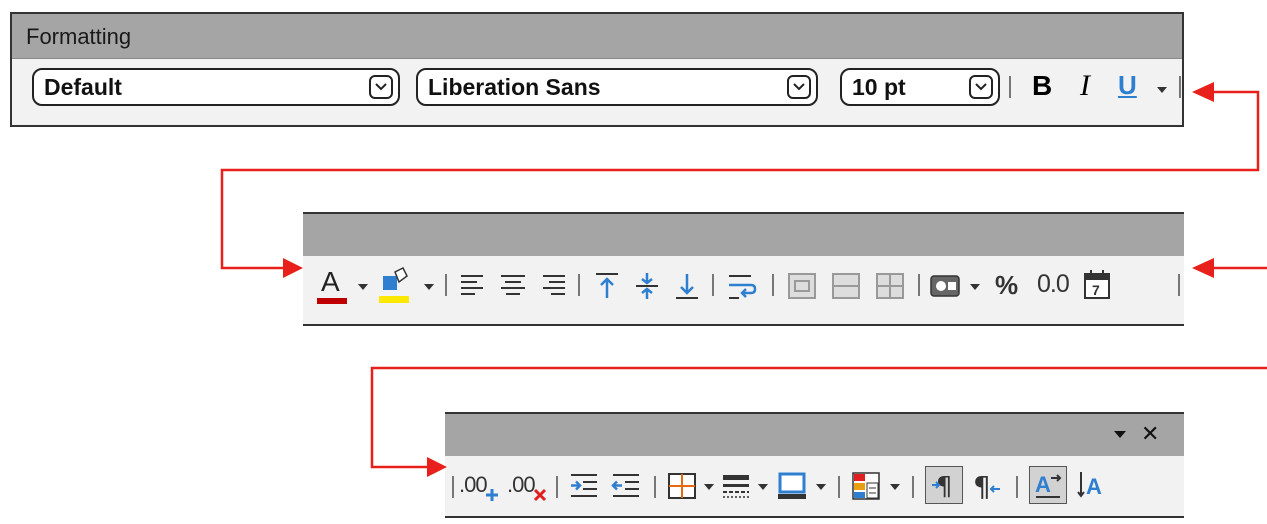 This screenshot has height=524, width=1267. Describe the element at coordinates (682, 486) in the screenshot. I see `borders-icon` at that location.